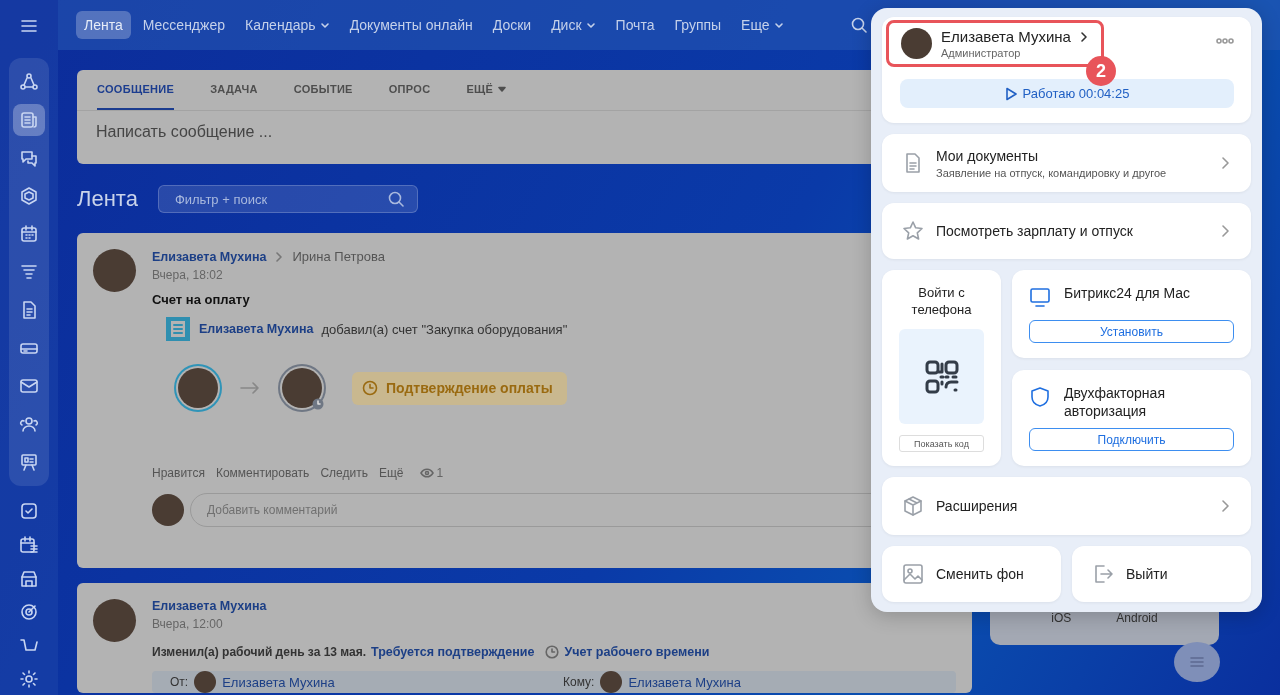 The height and width of the screenshot is (695, 1280). Describe the element at coordinates (579, 682) in the screenshot. I see `field-label: Кому:` at that location.